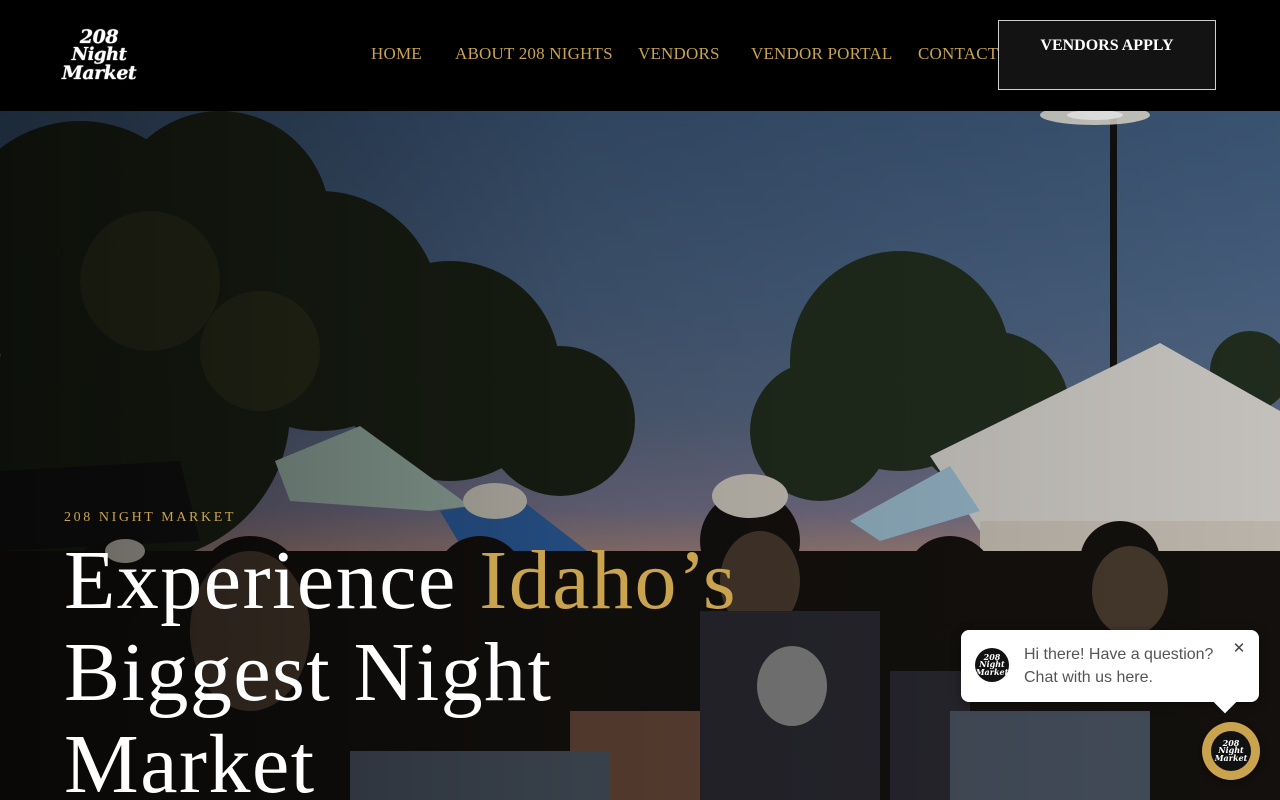 Image resolution: width=1280 pixels, height=800 pixels. What do you see at coordinates (534, 54) in the screenshot?
I see `nav-about: ABOUT 208 NIGHTS` at bounding box center [534, 54].